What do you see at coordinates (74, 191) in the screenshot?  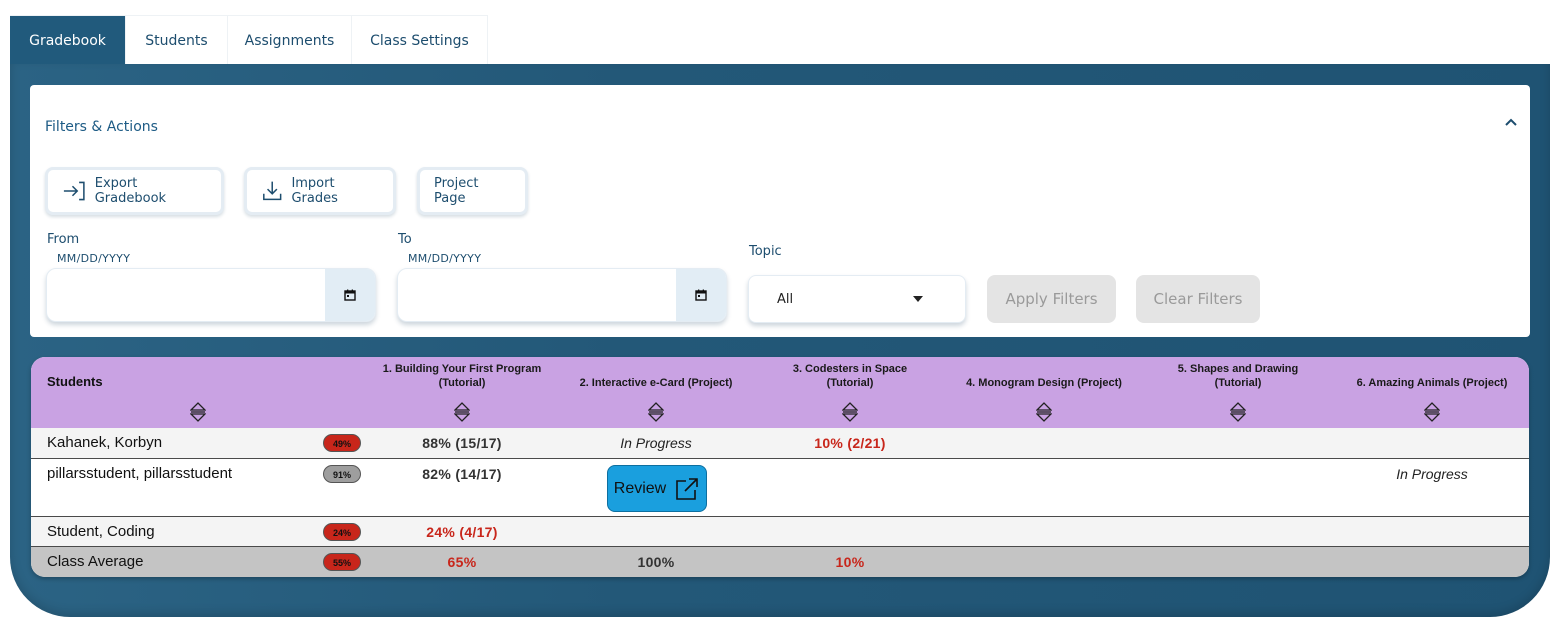 I see `export-icon` at bounding box center [74, 191].